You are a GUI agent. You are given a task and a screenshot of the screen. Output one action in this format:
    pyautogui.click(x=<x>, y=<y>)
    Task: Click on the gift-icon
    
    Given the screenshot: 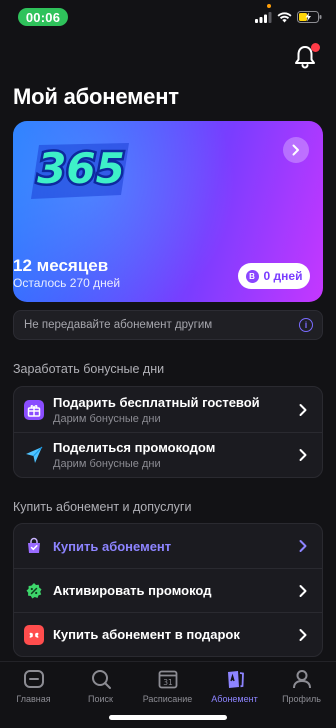 What is the action you would take?
    pyautogui.click(x=34, y=409)
    